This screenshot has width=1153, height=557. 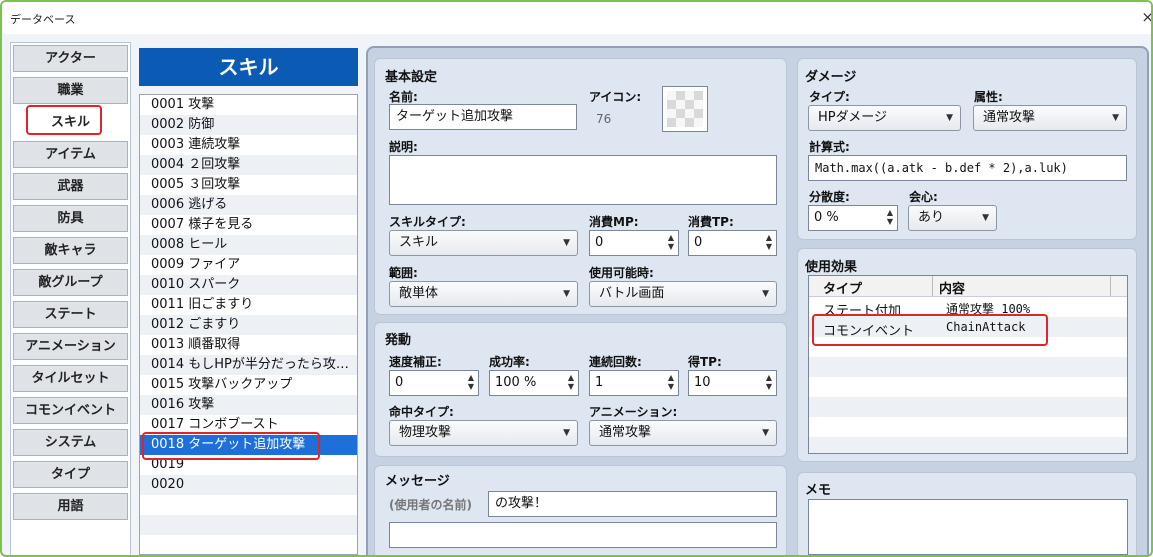 What do you see at coordinates (634, 243) in the screenshot?
I see `mp-cost-spinner: 0 ▲ ▼` at bounding box center [634, 243].